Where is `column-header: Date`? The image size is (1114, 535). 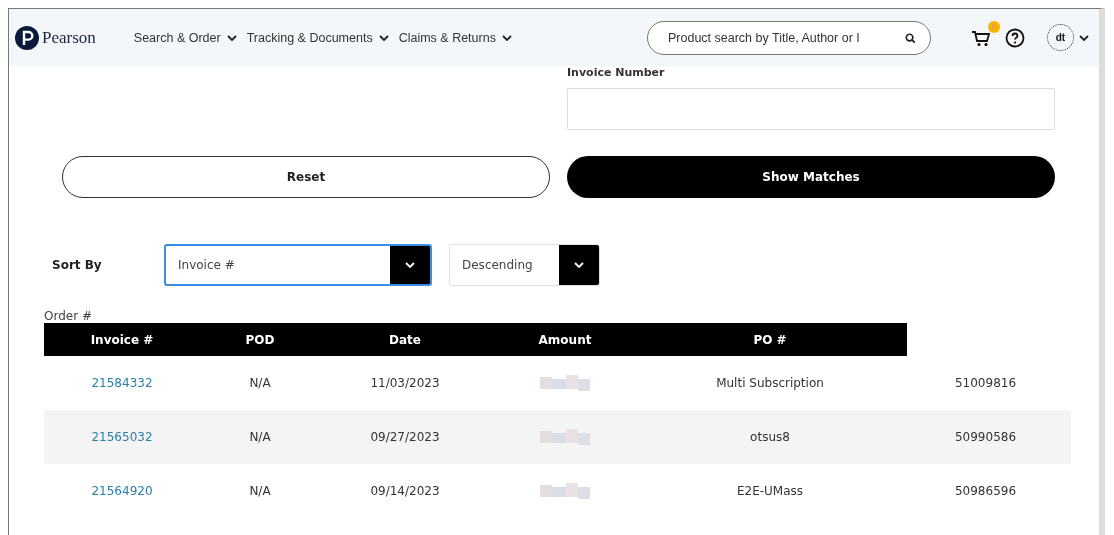
column-header: Date is located at coordinates (405, 339).